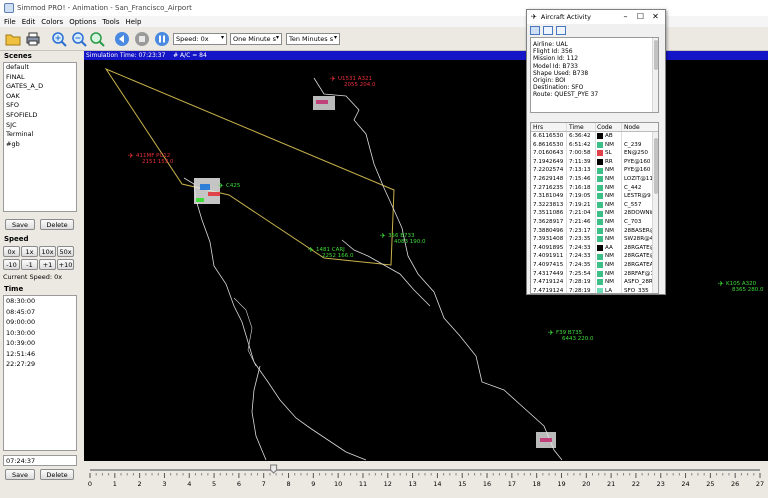  What do you see at coordinates (29, 264) in the screenshot?
I see `speed-minus1-button: -1` at bounding box center [29, 264].